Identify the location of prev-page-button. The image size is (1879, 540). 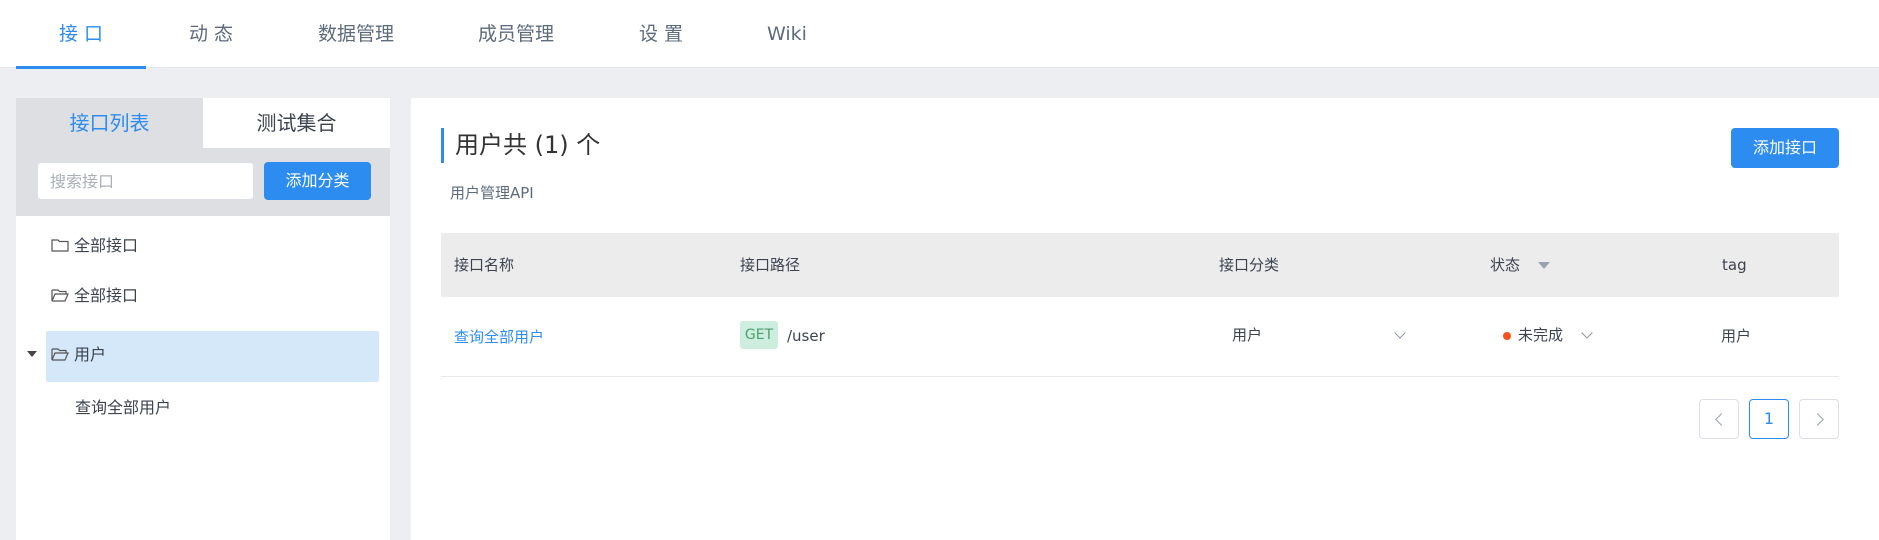
(1719, 419).